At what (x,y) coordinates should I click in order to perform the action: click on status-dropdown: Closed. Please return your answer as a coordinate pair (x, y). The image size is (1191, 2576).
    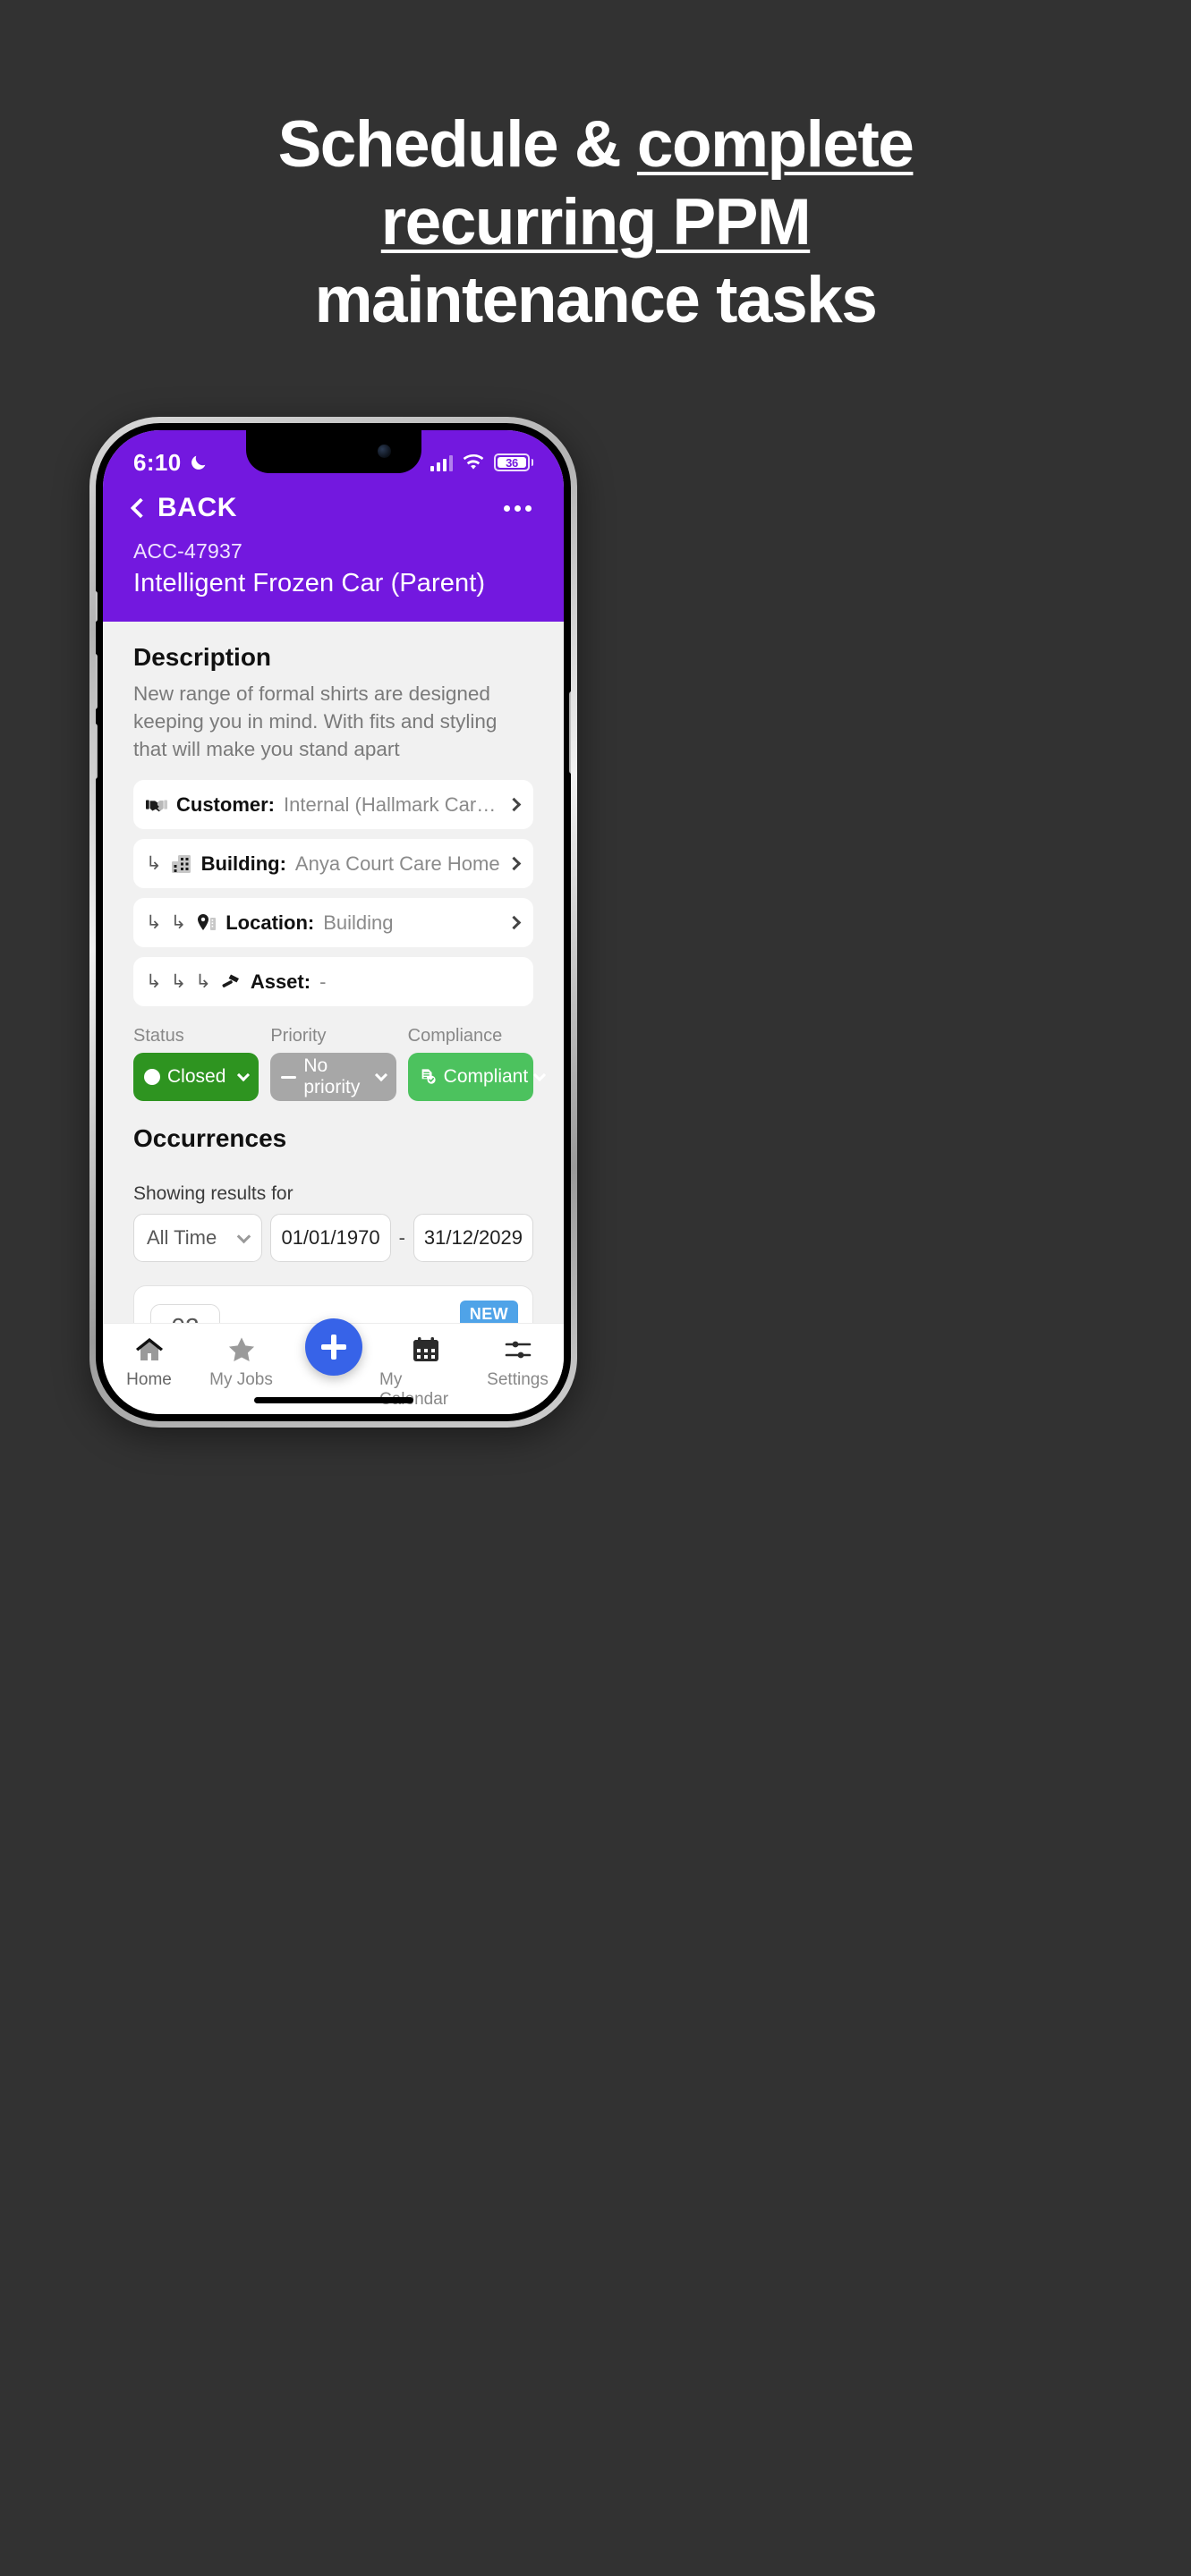
    Looking at the image, I should click on (196, 1077).